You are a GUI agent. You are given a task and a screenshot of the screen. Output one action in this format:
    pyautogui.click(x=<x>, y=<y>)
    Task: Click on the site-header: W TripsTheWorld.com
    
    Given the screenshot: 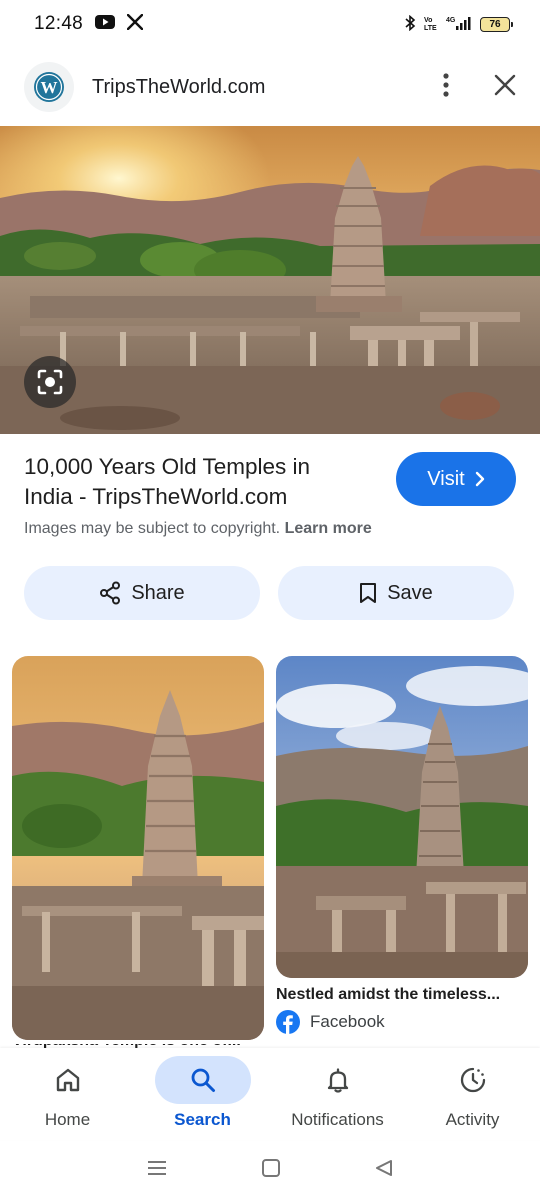 What is the action you would take?
    pyautogui.click(x=270, y=87)
    